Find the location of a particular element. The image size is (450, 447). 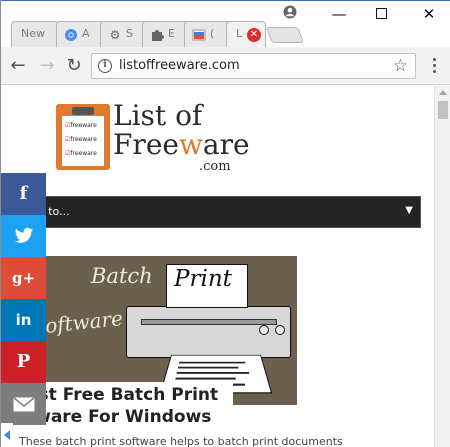

color-icon is located at coordinates (199, 35).